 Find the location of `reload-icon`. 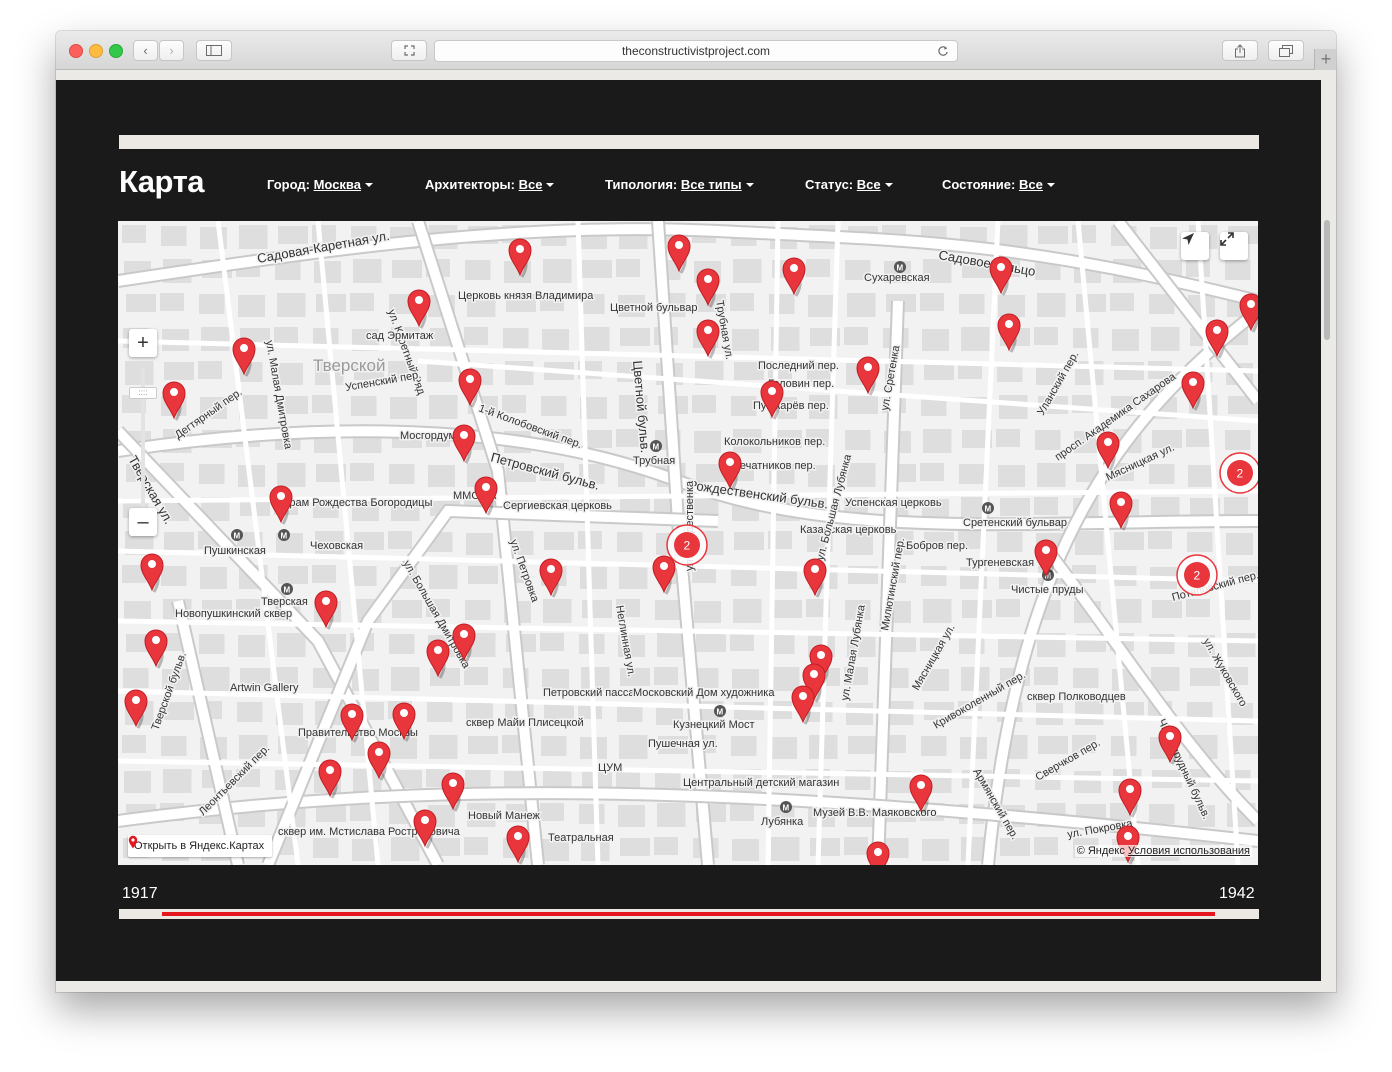

reload-icon is located at coordinates (943, 51).